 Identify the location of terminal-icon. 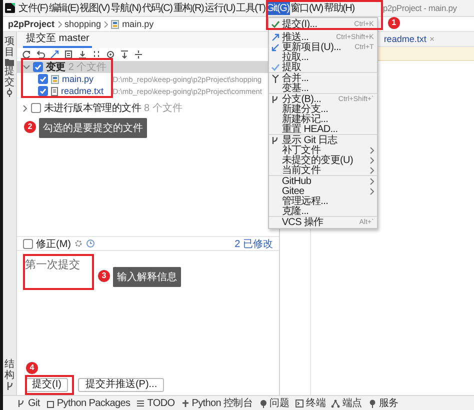
(299, 403).